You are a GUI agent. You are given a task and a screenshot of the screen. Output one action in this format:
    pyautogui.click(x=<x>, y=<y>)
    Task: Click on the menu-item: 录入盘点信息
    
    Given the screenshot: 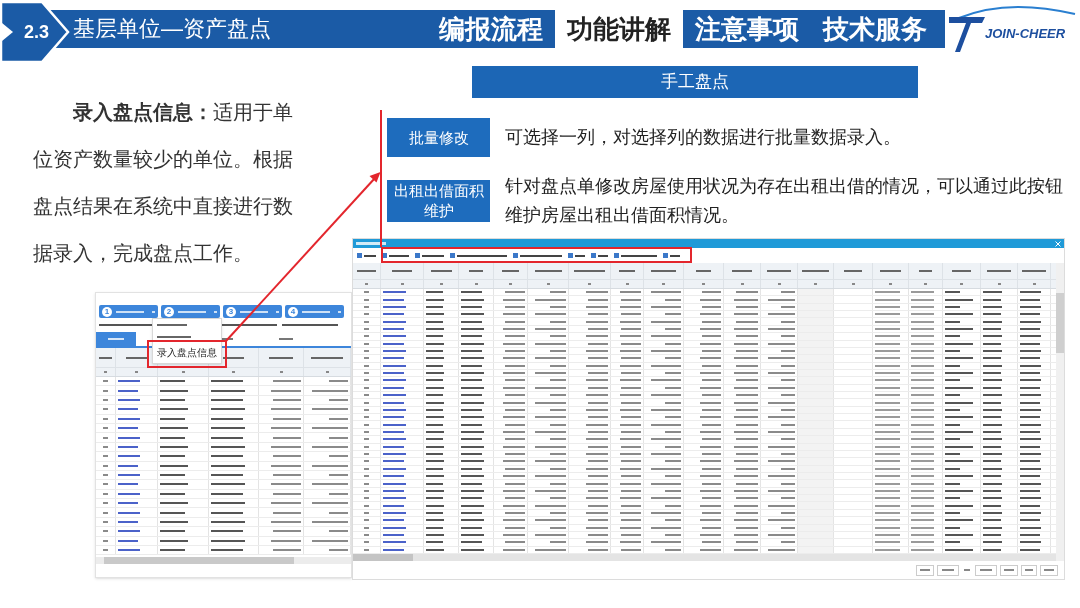 What is the action you would take?
    pyautogui.click(x=187, y=353)
    